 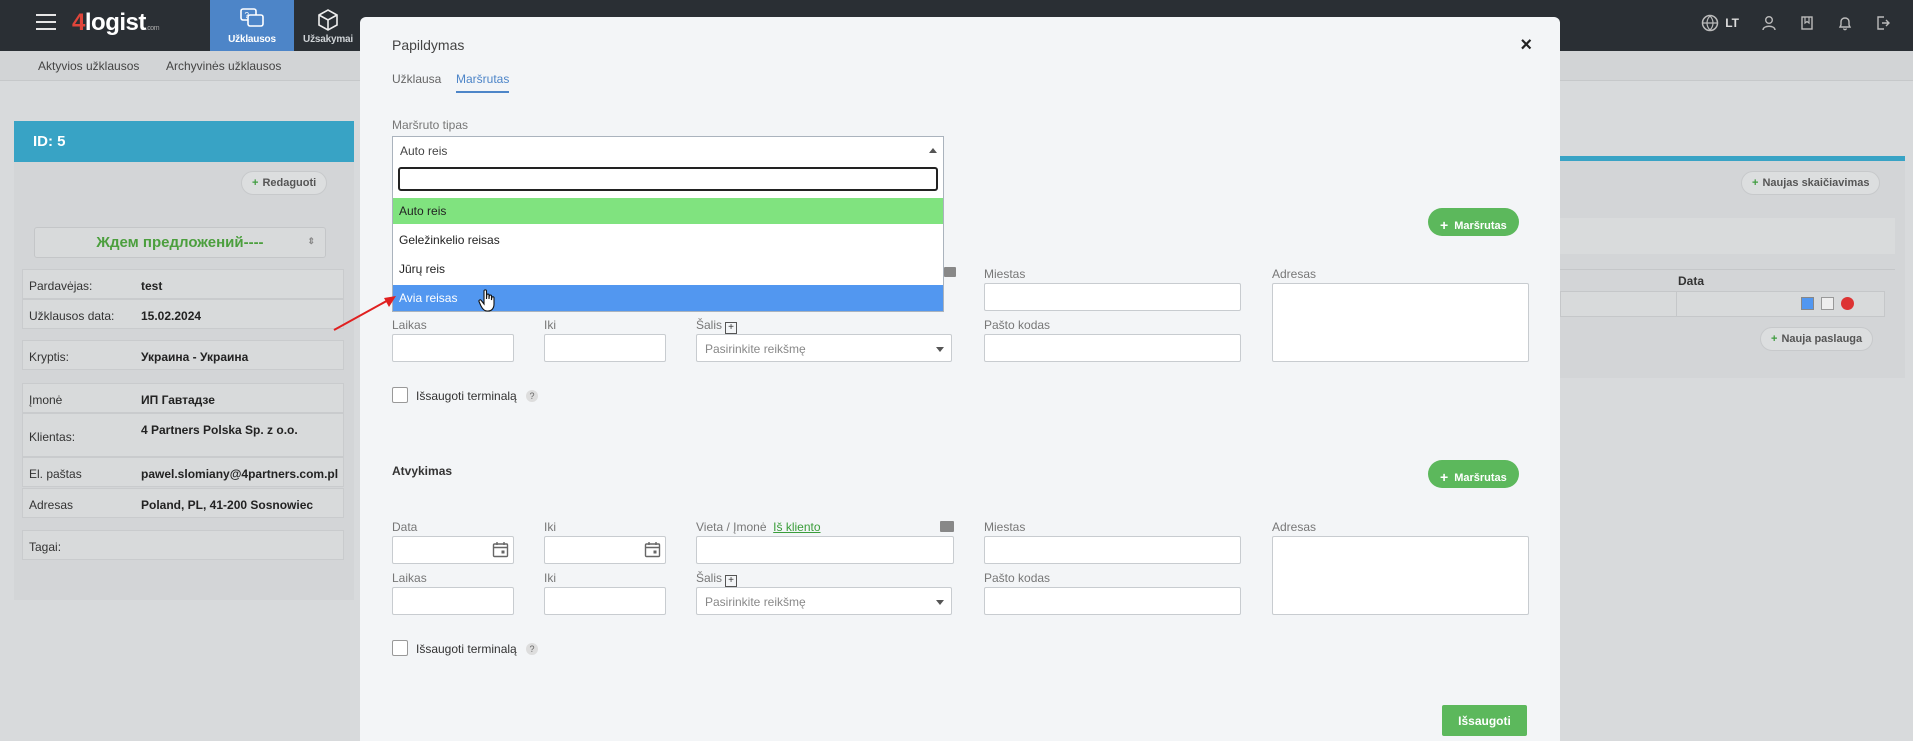 I want to click on delivery-country-select: Pasirinkite reikšmę, so click(x=824, y=601).